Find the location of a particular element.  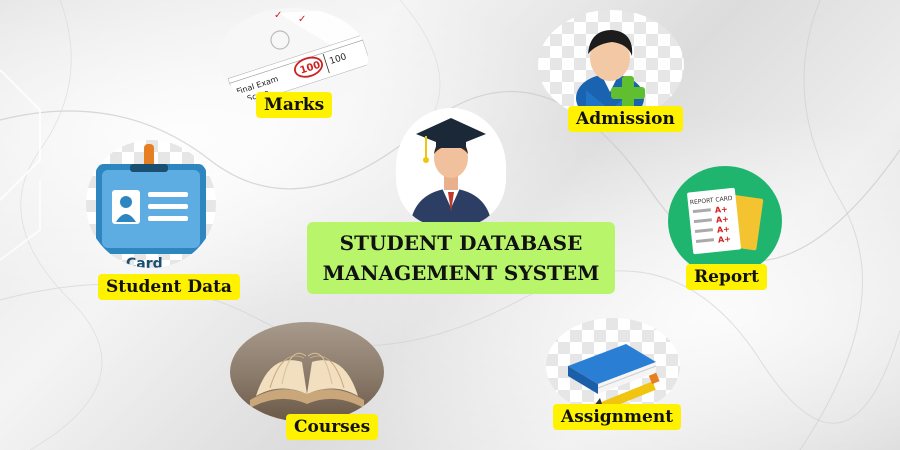

center-title-box: STUDENT DATABASE MANAGEMENT SYSTEM is located at coordinates (461, 258).